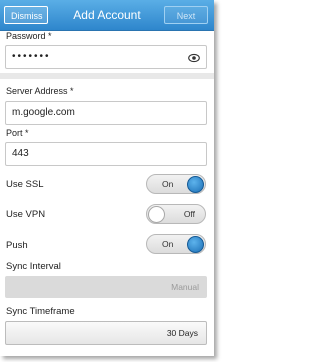 This screenshot has width=320, height=362. What do you see at coordinates (106, 113) in the screenshot?
I see `server-address-field: m.google.com` at bounding box center [106, 113].